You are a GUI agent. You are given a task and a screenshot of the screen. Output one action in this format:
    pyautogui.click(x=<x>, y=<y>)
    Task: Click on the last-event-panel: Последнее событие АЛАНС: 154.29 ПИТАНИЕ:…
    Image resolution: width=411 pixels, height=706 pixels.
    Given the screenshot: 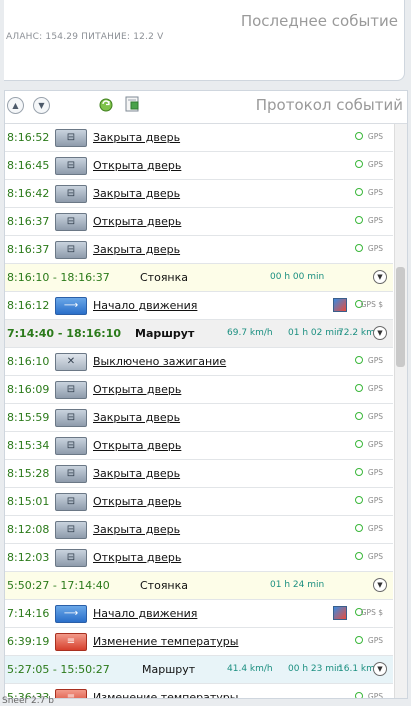 What is the action you would take?
    pyautogui.click(x=204, y=40)
    